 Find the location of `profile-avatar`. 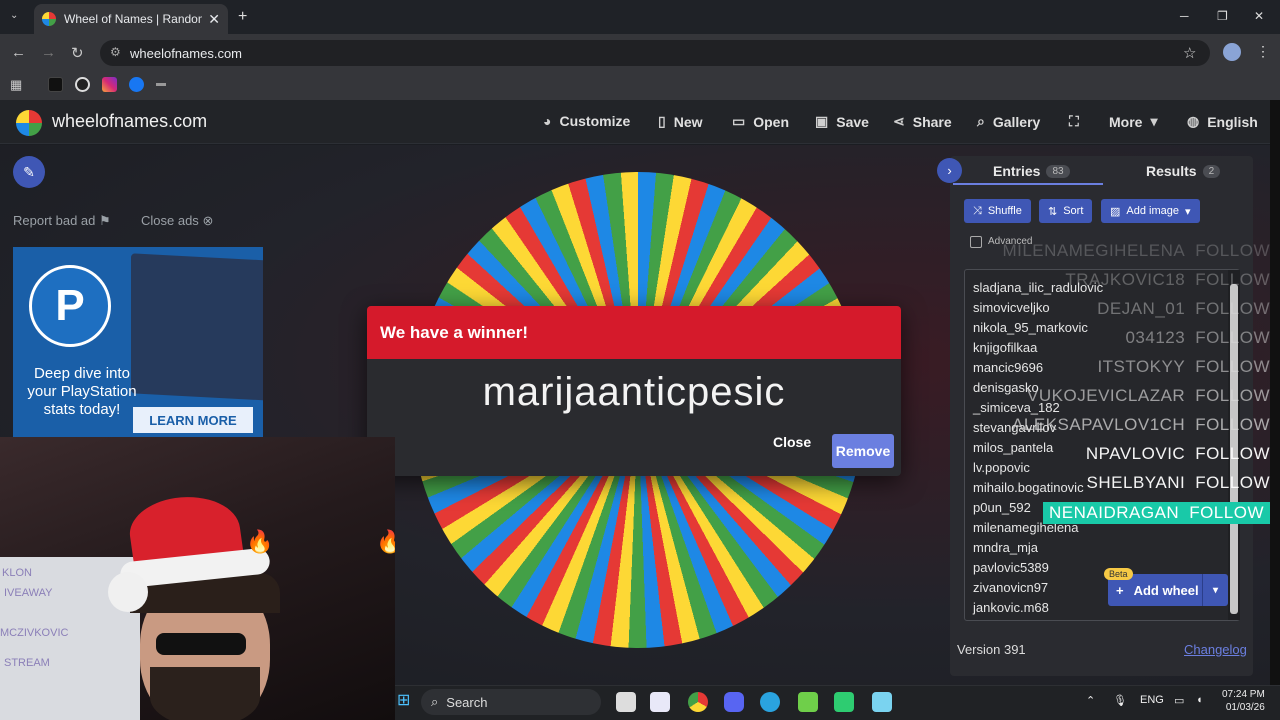

profile-avatar is located at coordinates (1232, 52).